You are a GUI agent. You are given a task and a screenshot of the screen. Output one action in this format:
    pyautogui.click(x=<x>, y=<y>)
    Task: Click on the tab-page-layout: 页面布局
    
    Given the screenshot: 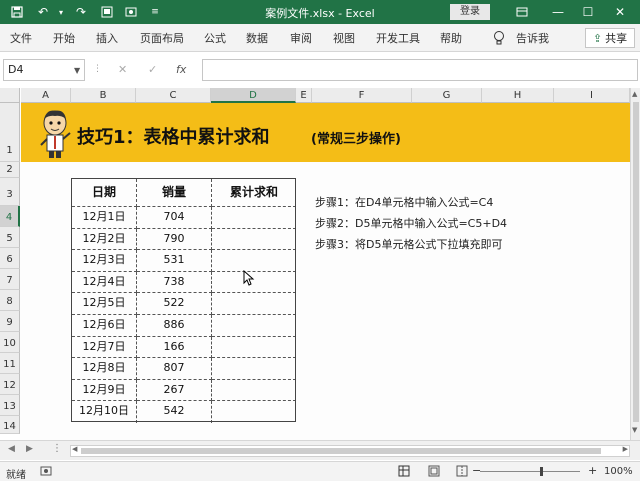 What is the action you would take?
    pyautogui.click(x=162, y=38)
    